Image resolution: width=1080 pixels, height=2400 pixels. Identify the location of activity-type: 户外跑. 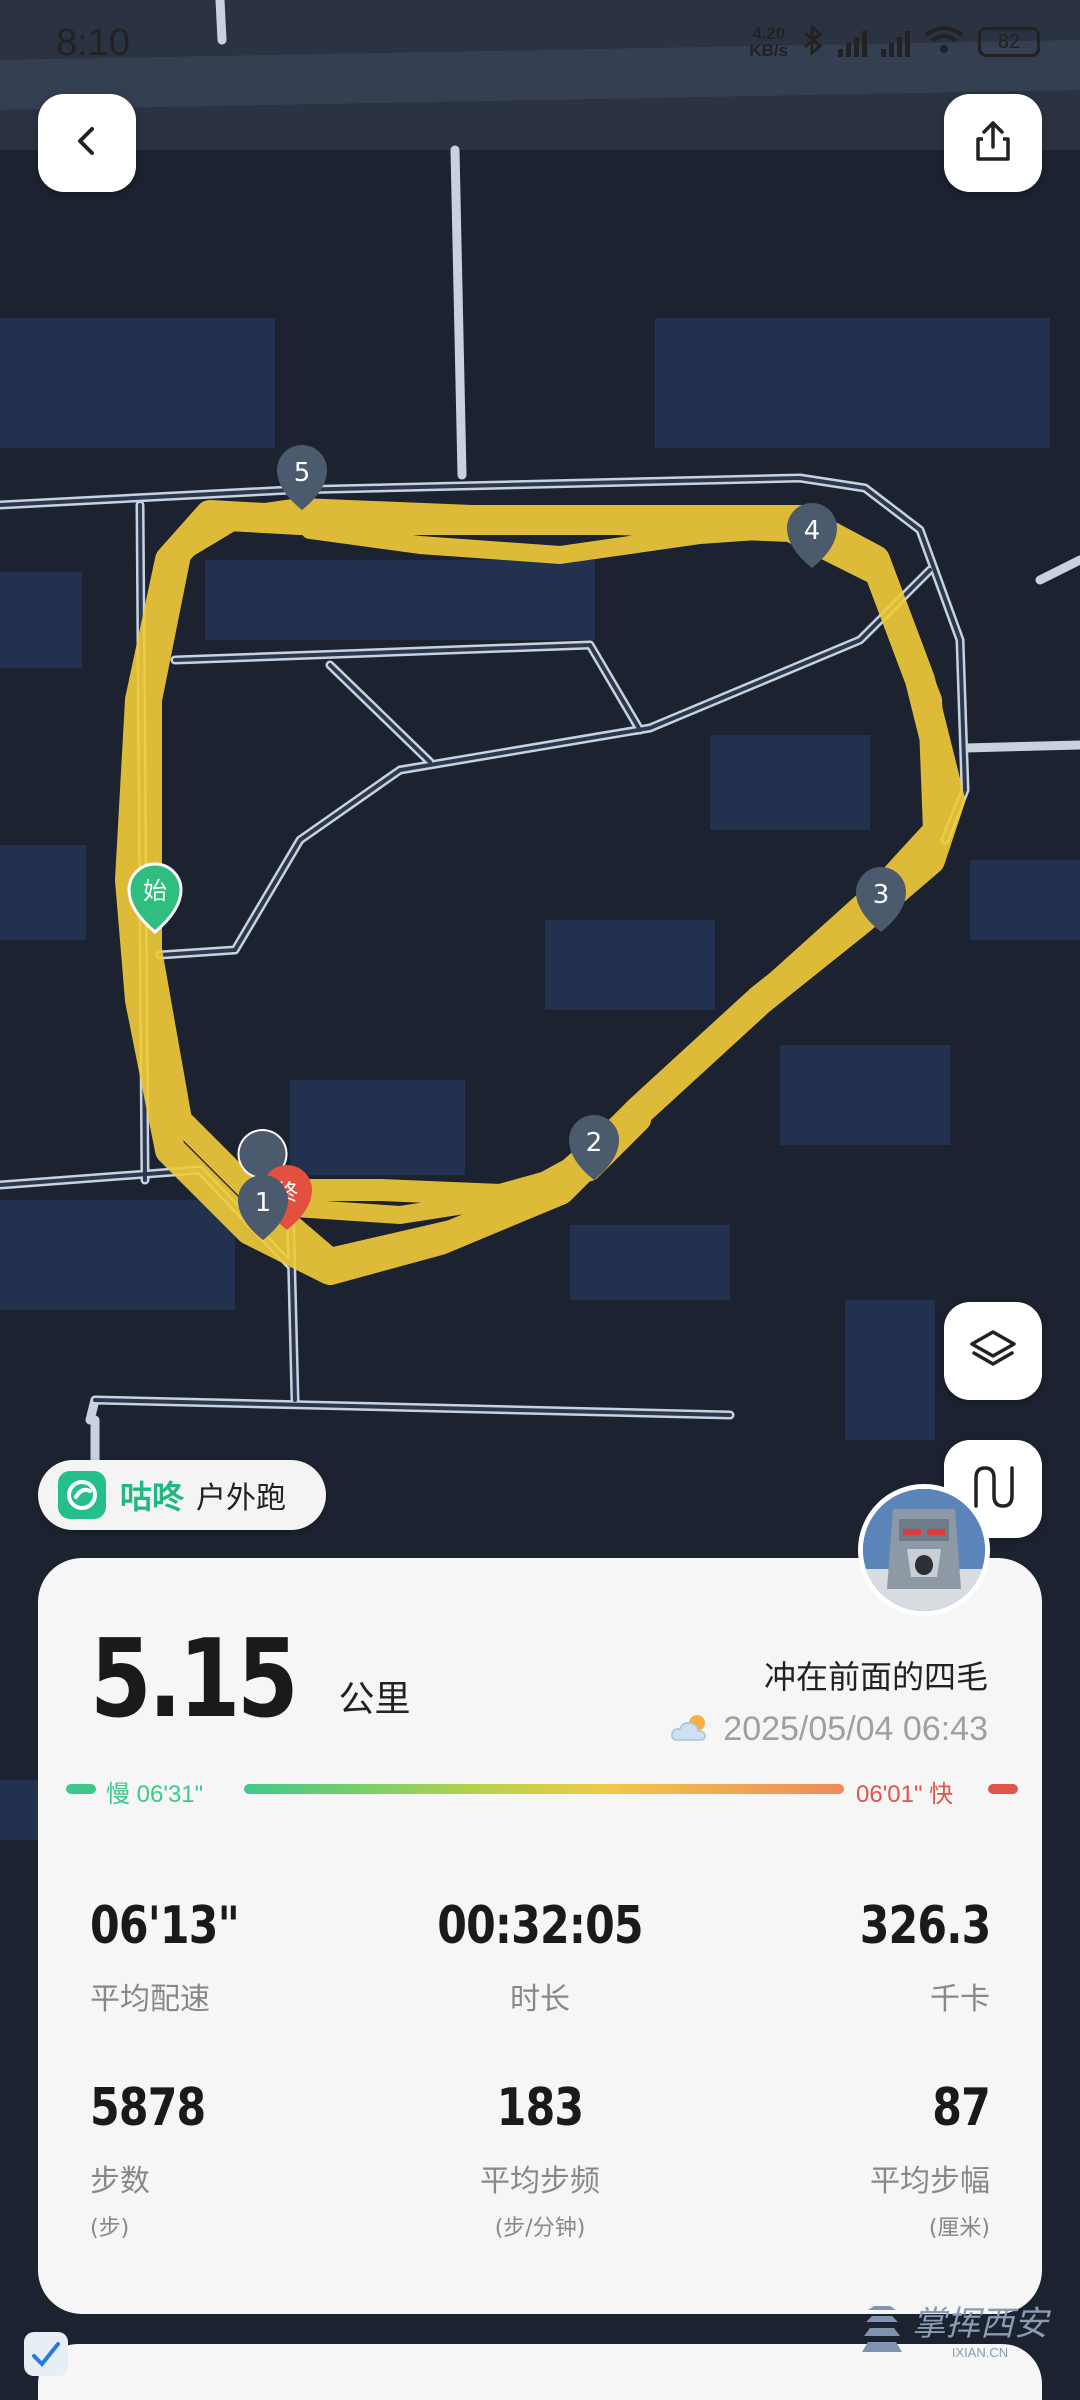
(241, 1498).